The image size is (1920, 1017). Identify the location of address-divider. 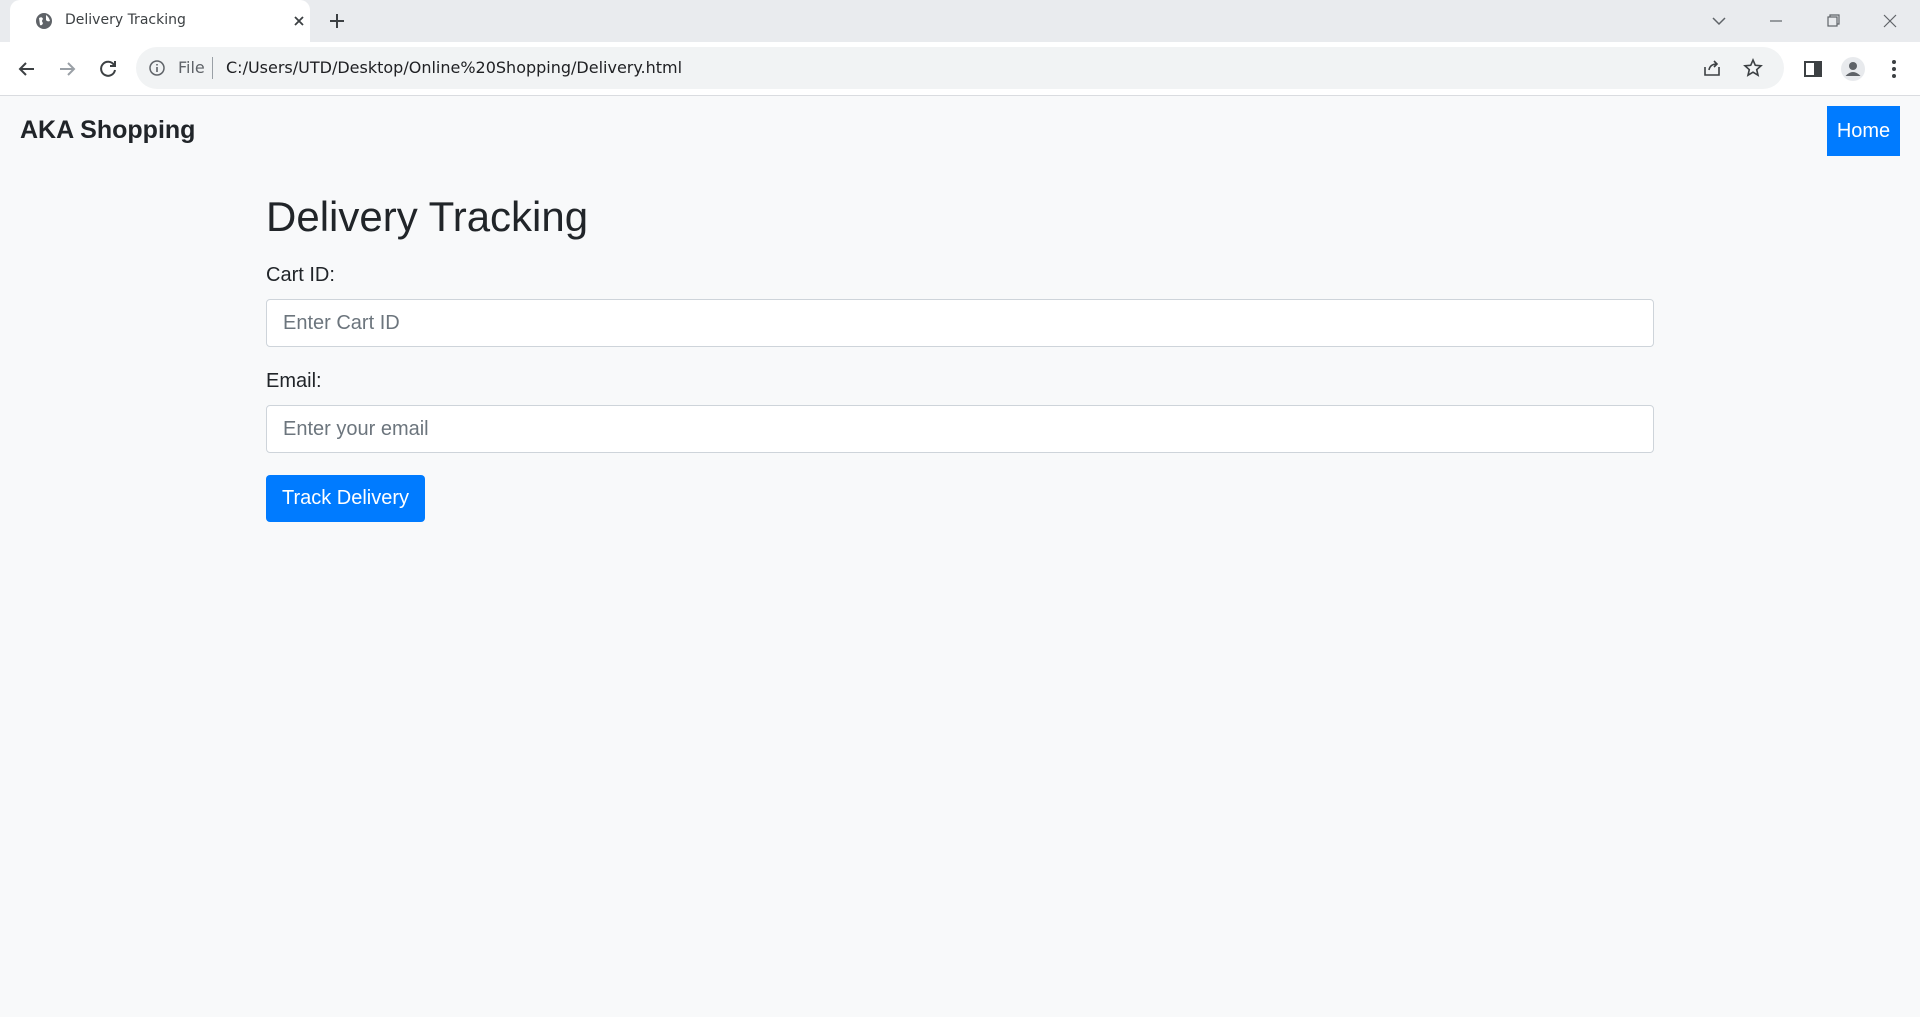
(212, 68).